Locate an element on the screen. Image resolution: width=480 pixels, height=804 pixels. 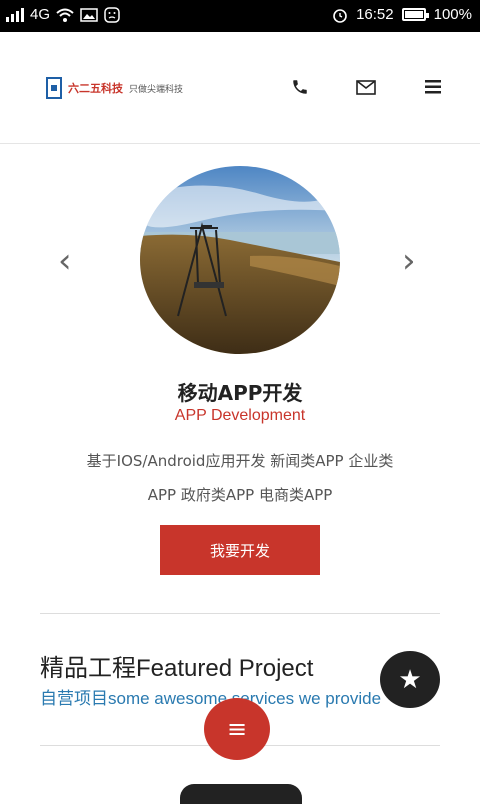
battery-icon is located at coordinates (415, 14).